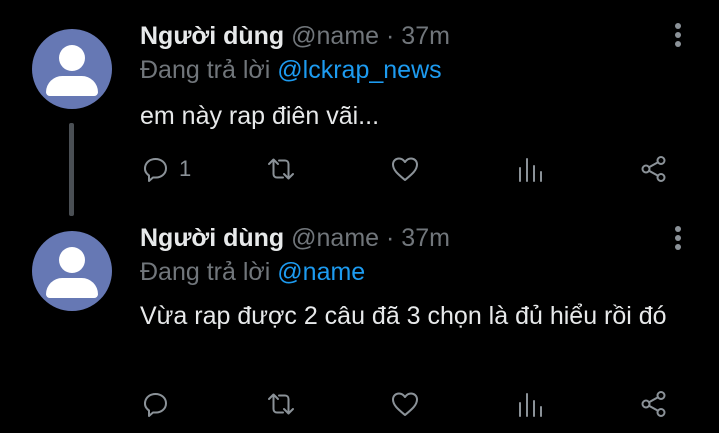  What do you see at coordinates (359, 404) in the screenshot?
I see `tweet-actions` at bounding box center [359, 404].